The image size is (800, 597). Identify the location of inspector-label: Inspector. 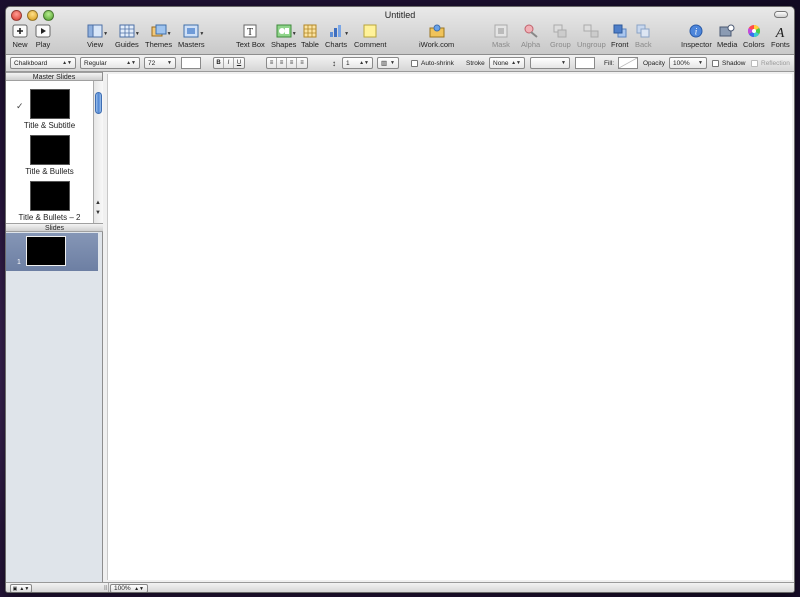
(696, 44).